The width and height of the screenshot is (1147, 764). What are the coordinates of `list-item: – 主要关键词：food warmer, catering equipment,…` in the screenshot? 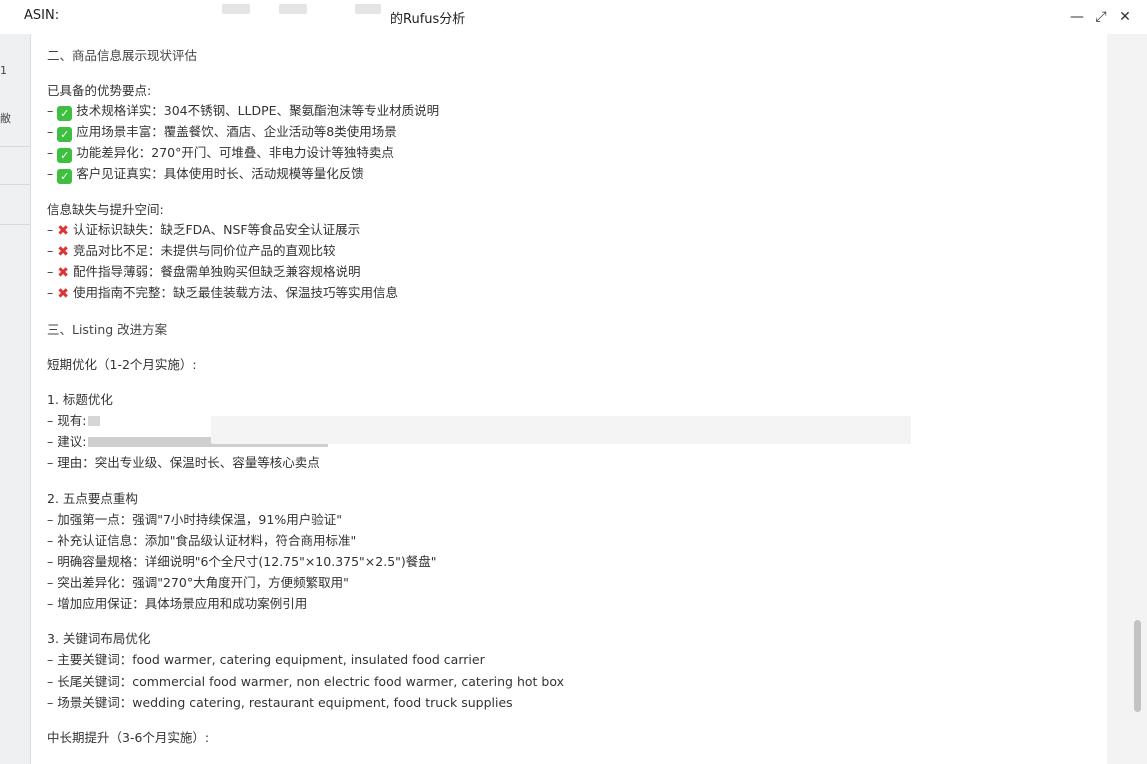 It's located at (266, 659).